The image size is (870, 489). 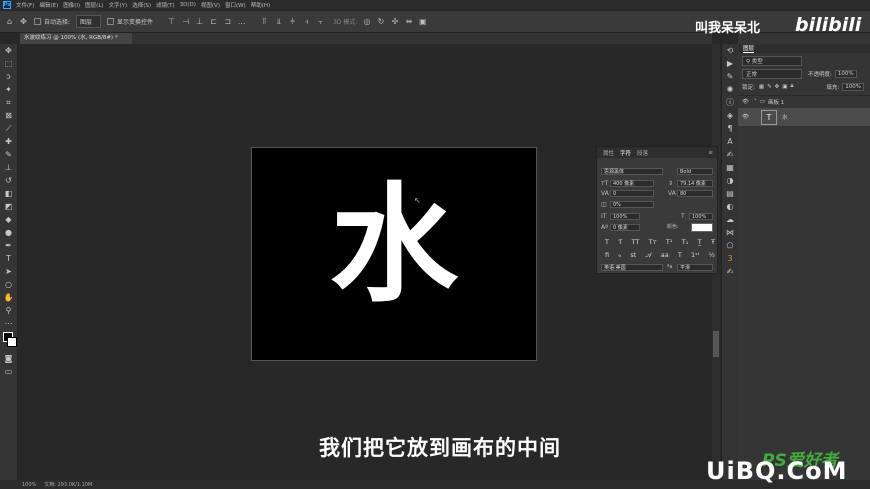 What do you see at coordinates (118, 5) in the screenshot?
I see `menu-type: 文字(Y)` at bounding box center [118, 5].